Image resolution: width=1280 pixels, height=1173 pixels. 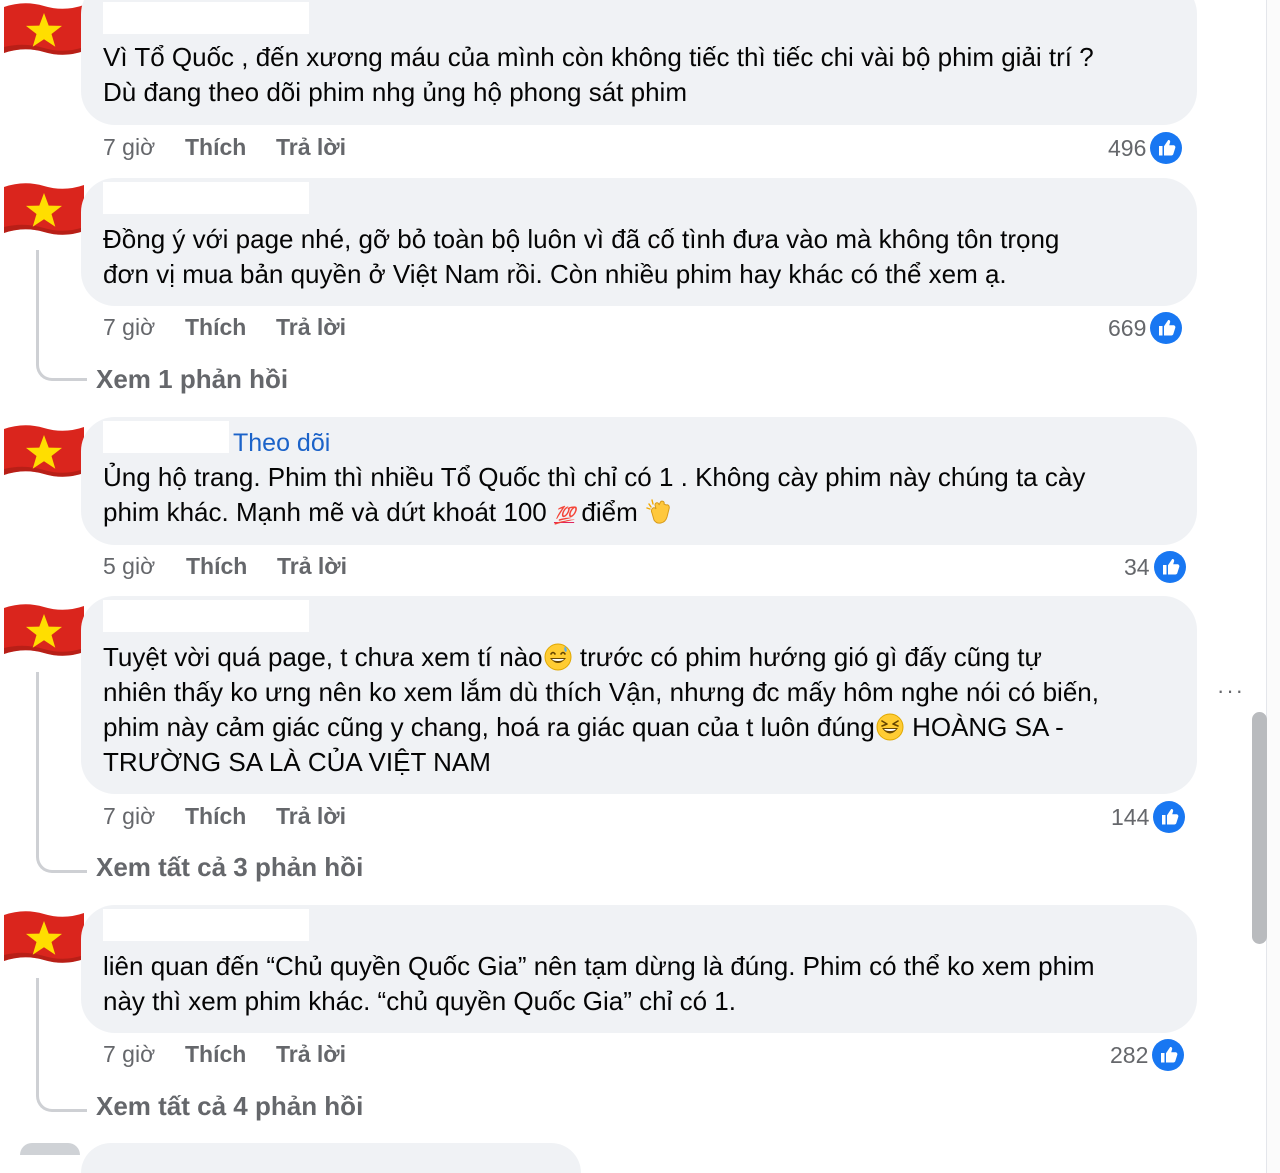 What do you see at coordinates (609, 512) in the screenshot?
I see `comment-text-part: điểm` at bounding box center [609, 512].